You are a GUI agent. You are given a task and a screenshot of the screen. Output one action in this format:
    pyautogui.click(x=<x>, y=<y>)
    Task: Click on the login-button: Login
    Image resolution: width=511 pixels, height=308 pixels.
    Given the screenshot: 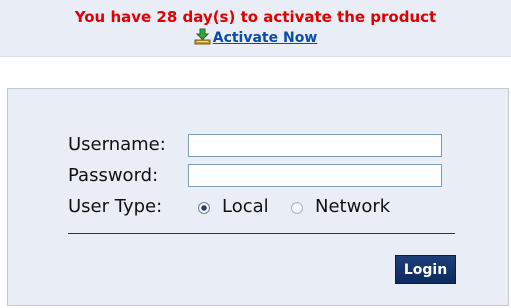 What is the action you would take?
    pyautogui.click(x=425, y=269)
    